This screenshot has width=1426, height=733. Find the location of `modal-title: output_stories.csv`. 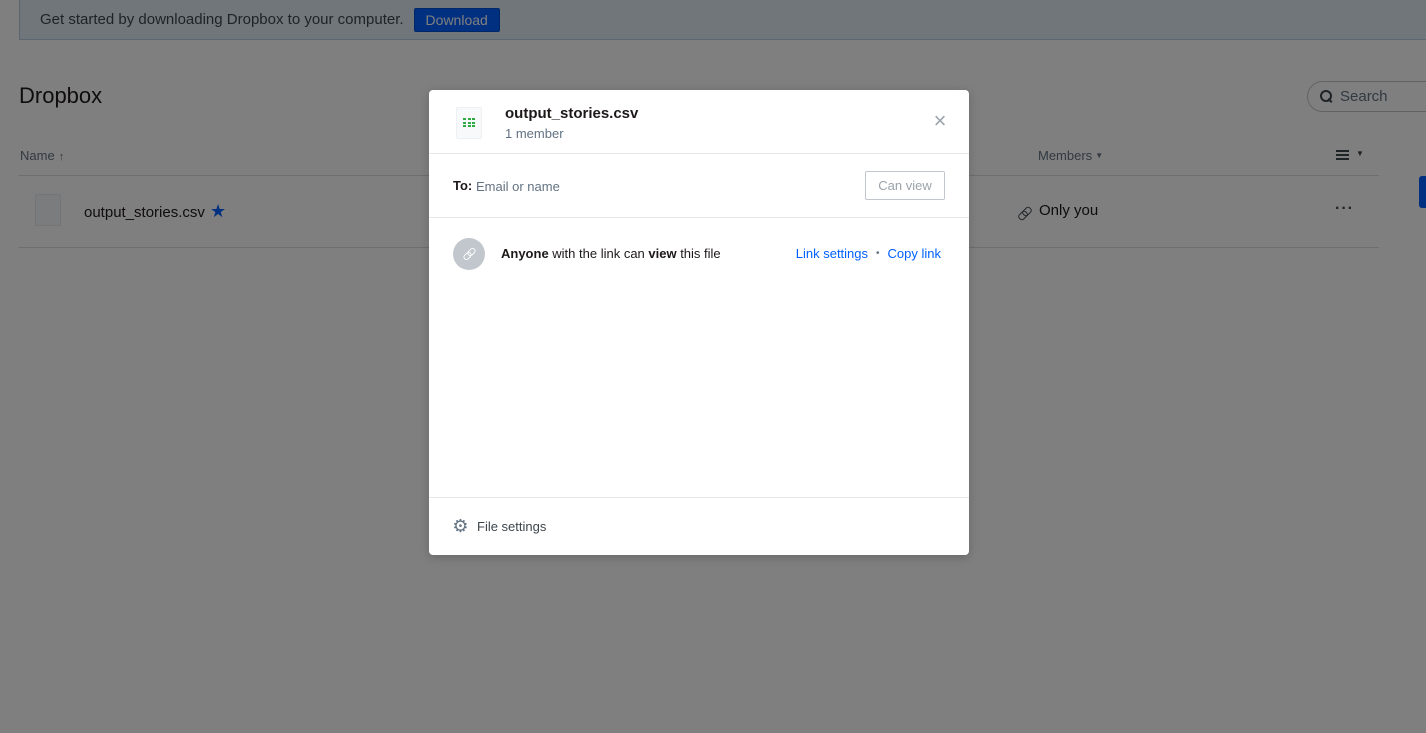

modal-title: output_stories.csv is located at coordinates (572, 113).